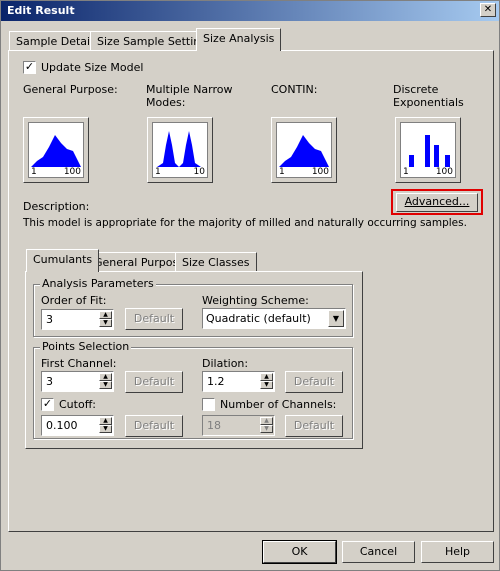 The image size is (500, 571). I want to click on tab-label: Cumulants, so click(63, 259).